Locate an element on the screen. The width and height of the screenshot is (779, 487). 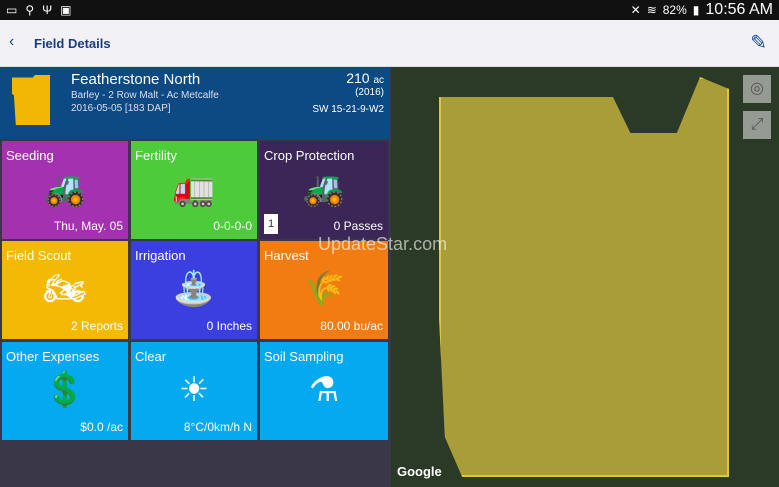
pass-count-badge: 1 is located at coordinates (271, 224).